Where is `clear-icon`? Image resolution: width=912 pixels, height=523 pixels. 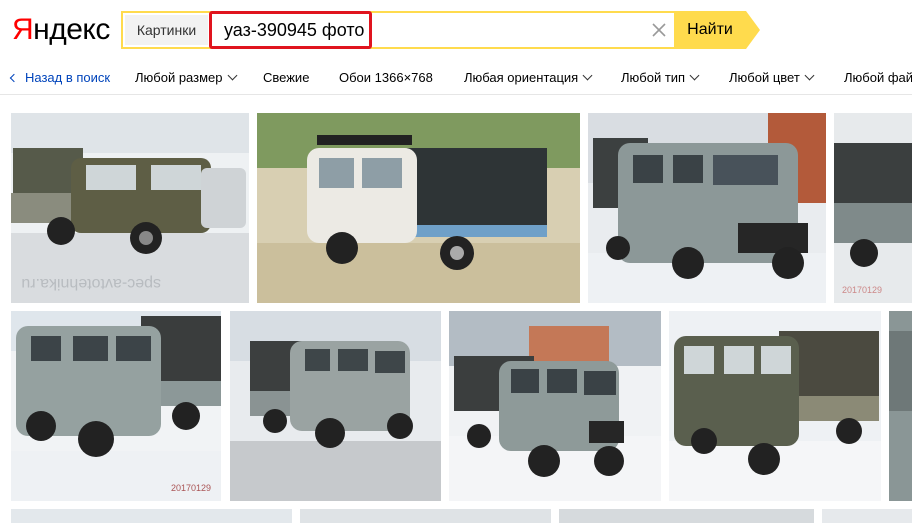
clear-icon is located at coordinates (659, 30).